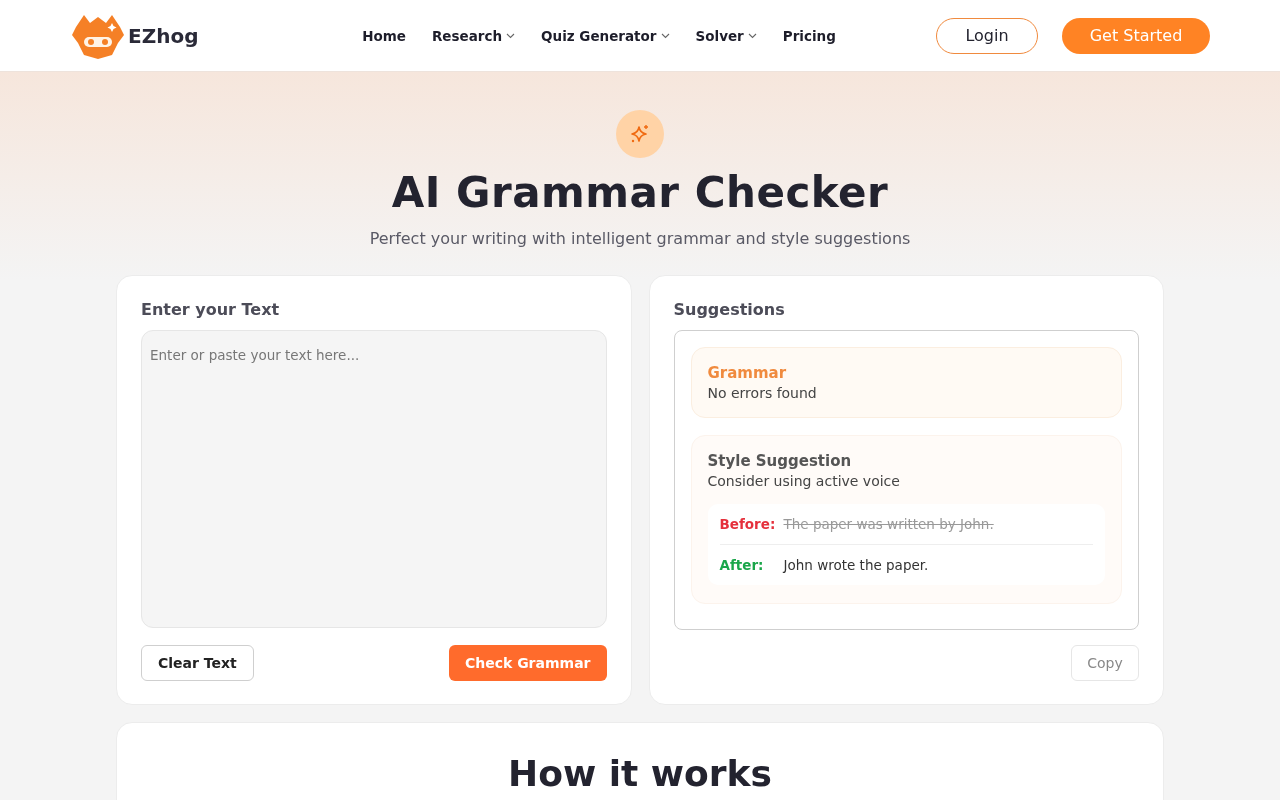 The height and width of the screenshot is (800, 1280). I want to click on page-title: AI Grammar Checker, so click(640, 192).